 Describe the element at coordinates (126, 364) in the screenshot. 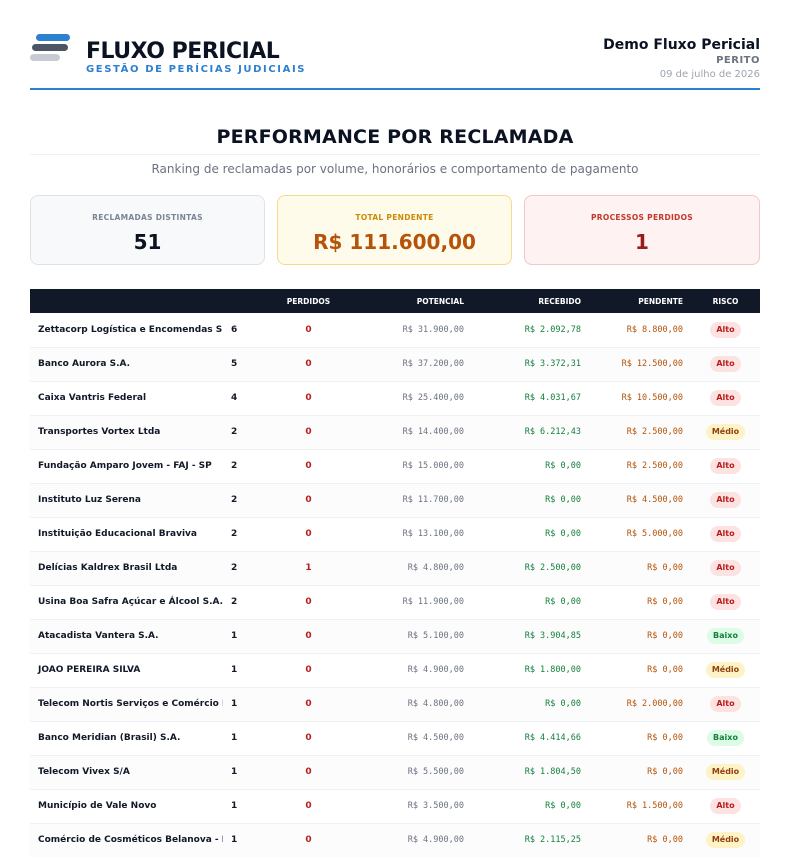

I see `claimant-name: Banco Aurora S.A.` at that location.